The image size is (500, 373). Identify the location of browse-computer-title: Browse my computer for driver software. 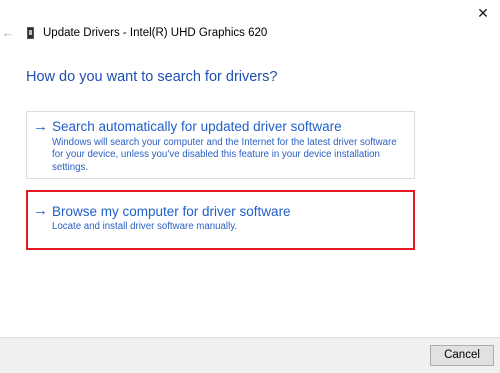
(171, 211).